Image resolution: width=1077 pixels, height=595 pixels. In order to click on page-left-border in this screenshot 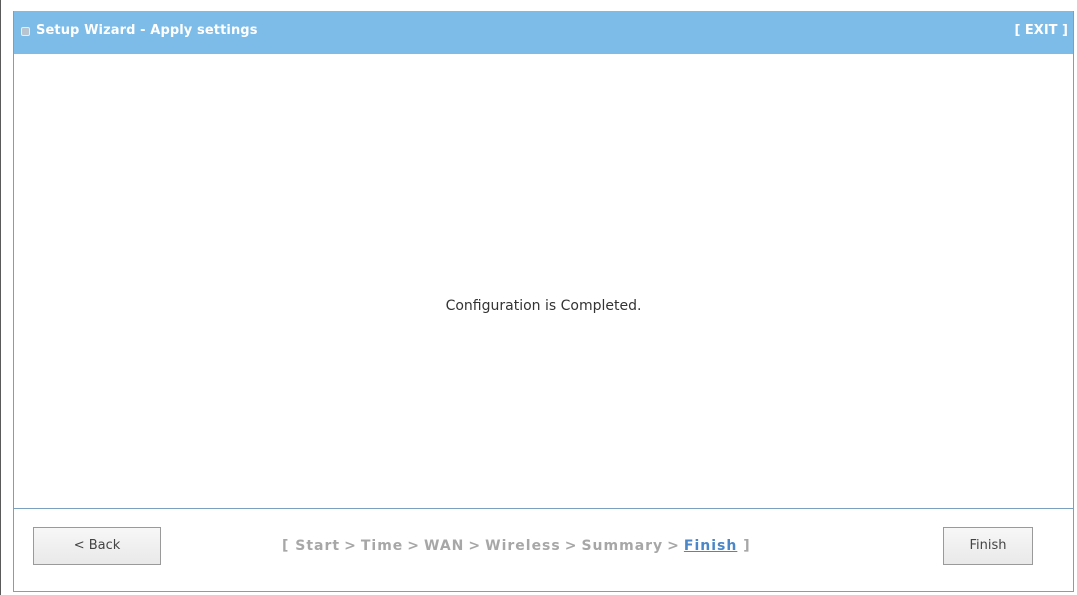, I will do `click(0, 297)`.